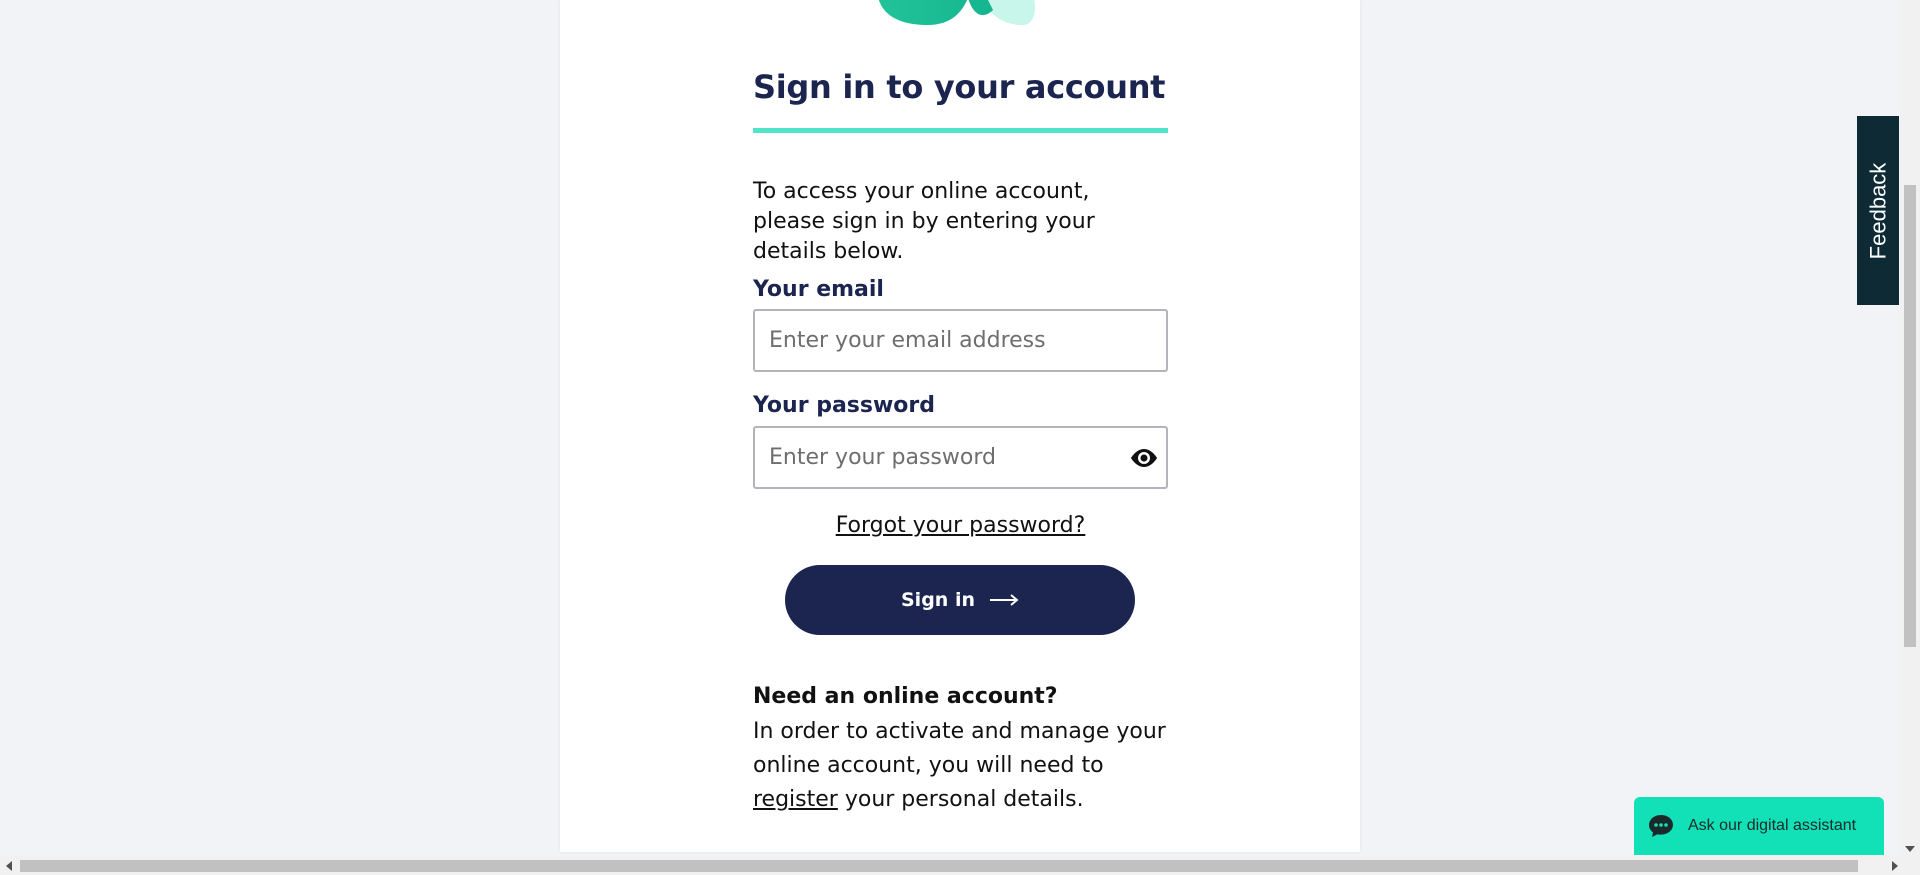 The width and height of the screenshot is (1920, 875). I want to click on email-field-box, so click(960, 340).